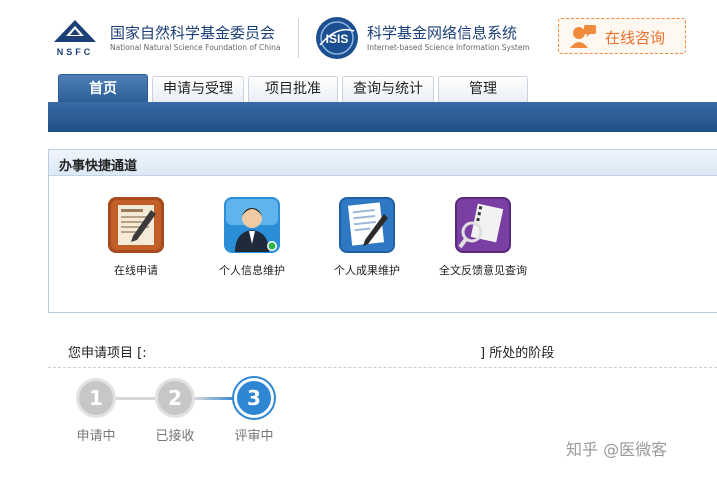 The height and width of the screenshot is (477, 717). I want to click on quick-personal-info: 个人信息维护, so click(252, 241).